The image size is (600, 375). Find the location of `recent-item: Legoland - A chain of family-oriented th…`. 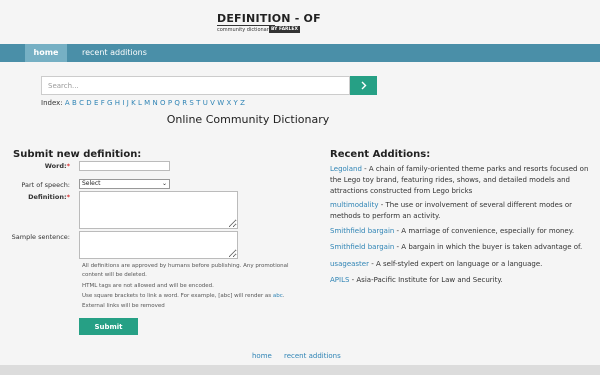

recent-item: Legoland - A chain of family-oriented th… is located at coordinates (461, 180).